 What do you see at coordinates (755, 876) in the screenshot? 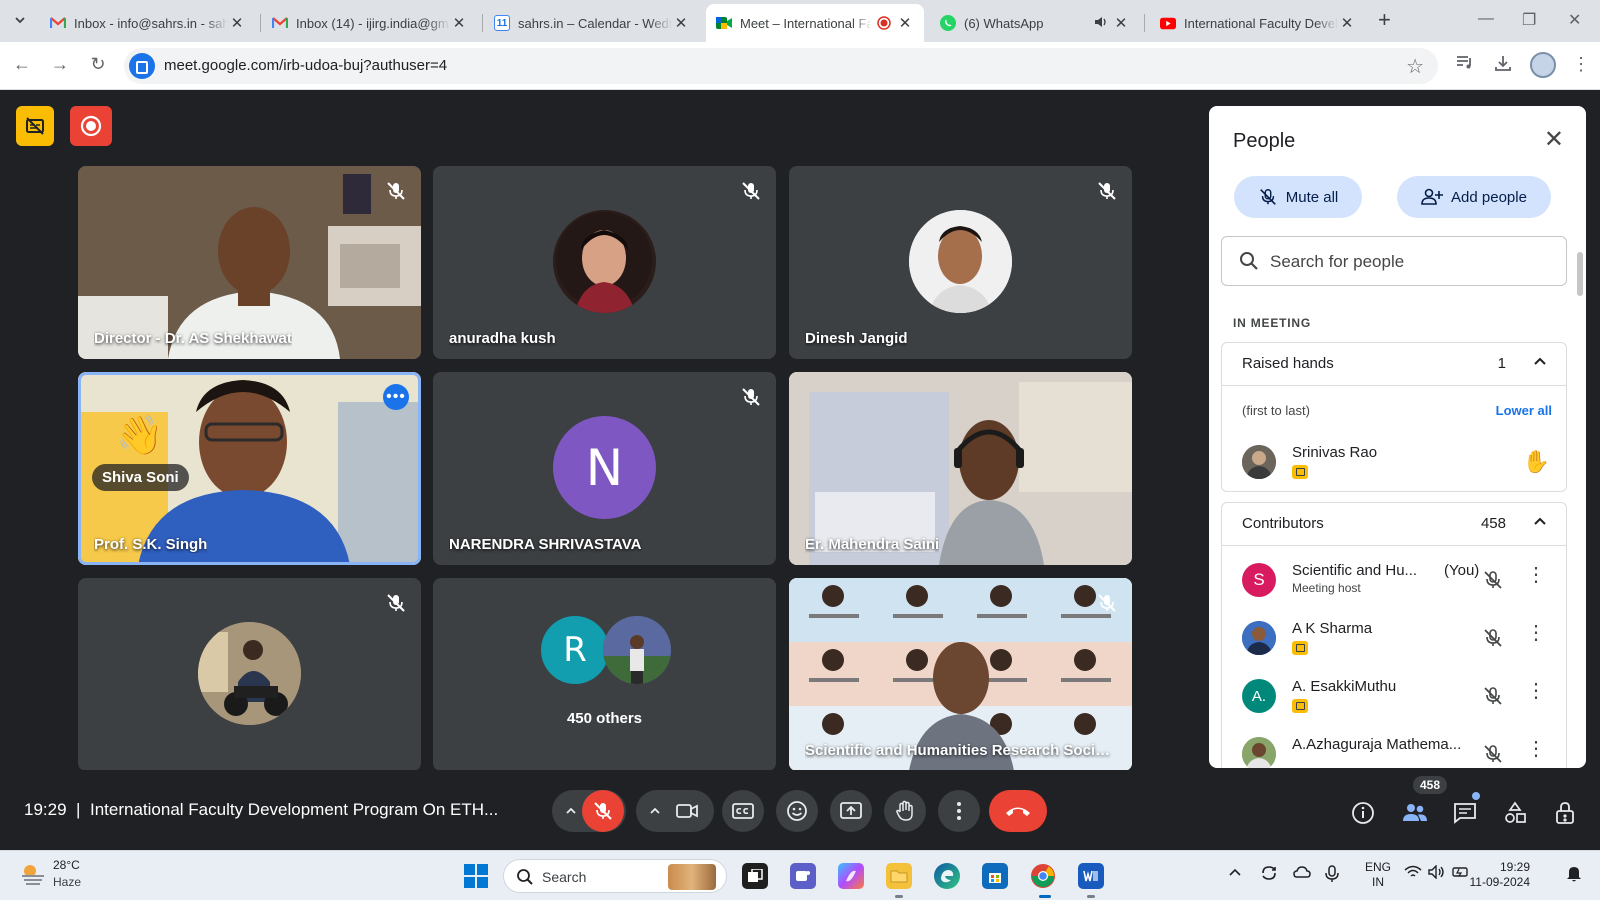
I see `task-view-icon` at bounding box center [755, 876].